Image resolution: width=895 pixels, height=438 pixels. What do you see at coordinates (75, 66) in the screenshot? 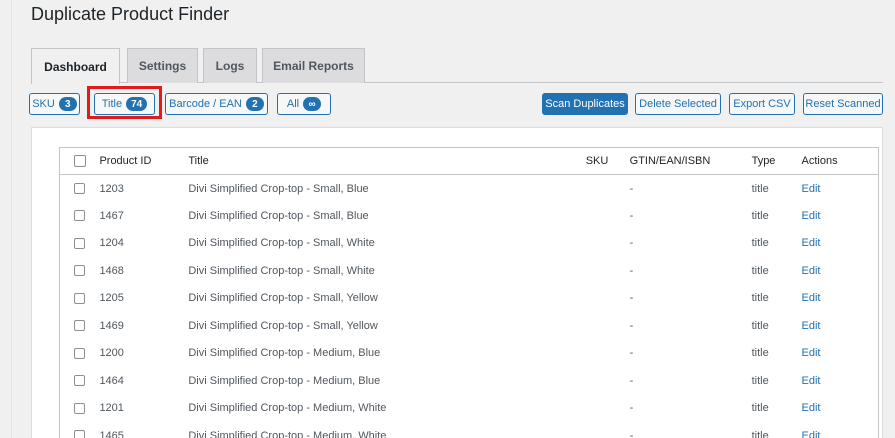
I see `tab-dashboard: Dashboard` at bounding box center [75, 66].